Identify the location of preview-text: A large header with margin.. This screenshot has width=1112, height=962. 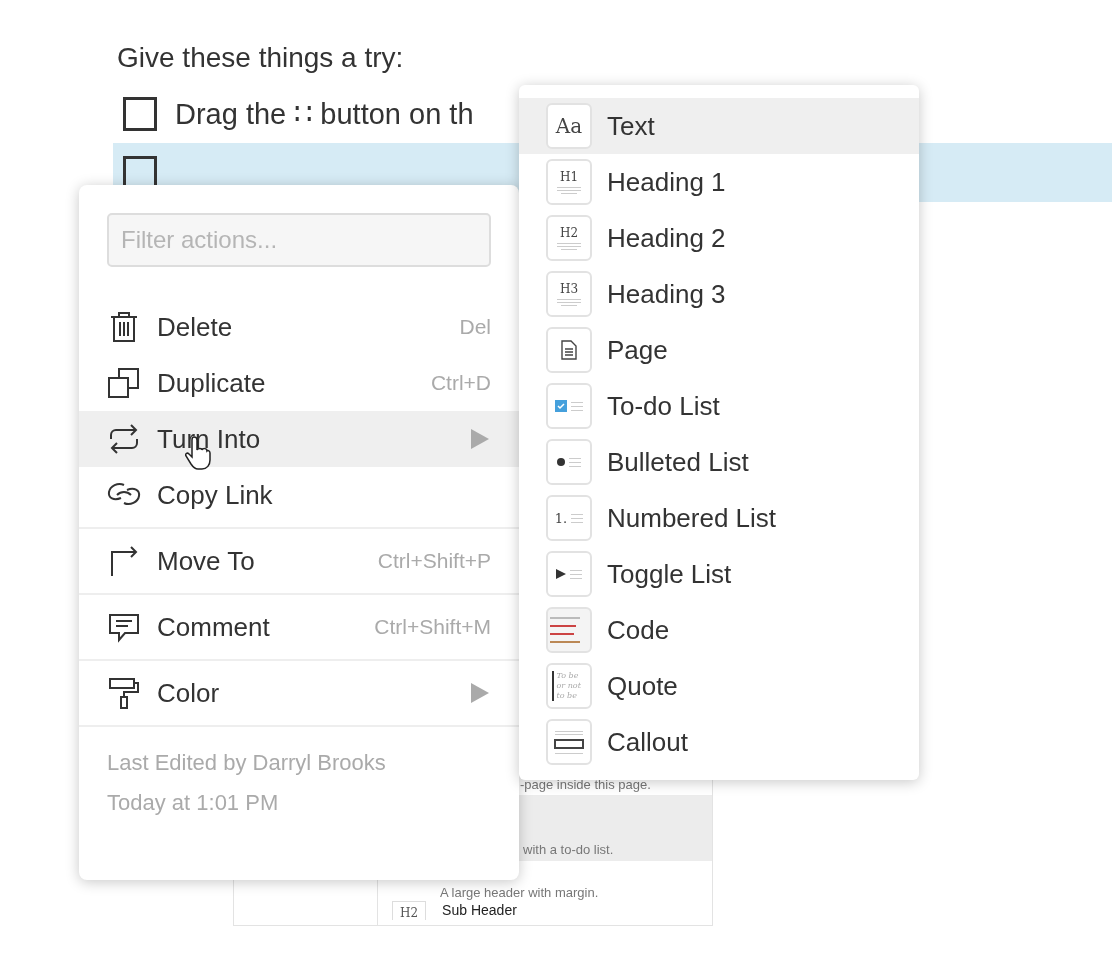
(519, 892).